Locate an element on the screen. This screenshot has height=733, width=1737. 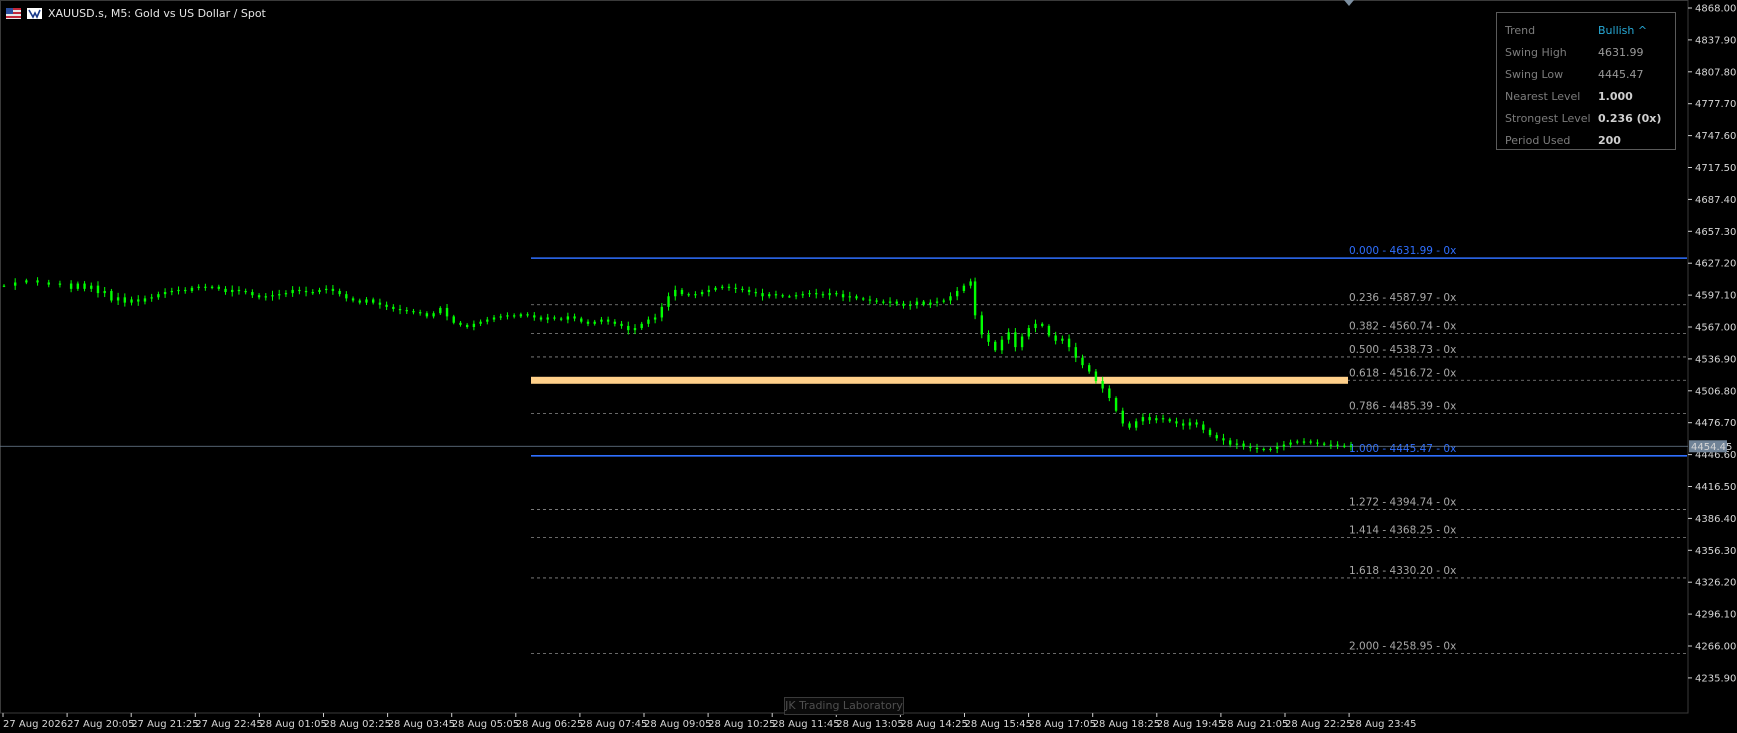
info-value: 4445.47 is located at coordinates (1621, 74).